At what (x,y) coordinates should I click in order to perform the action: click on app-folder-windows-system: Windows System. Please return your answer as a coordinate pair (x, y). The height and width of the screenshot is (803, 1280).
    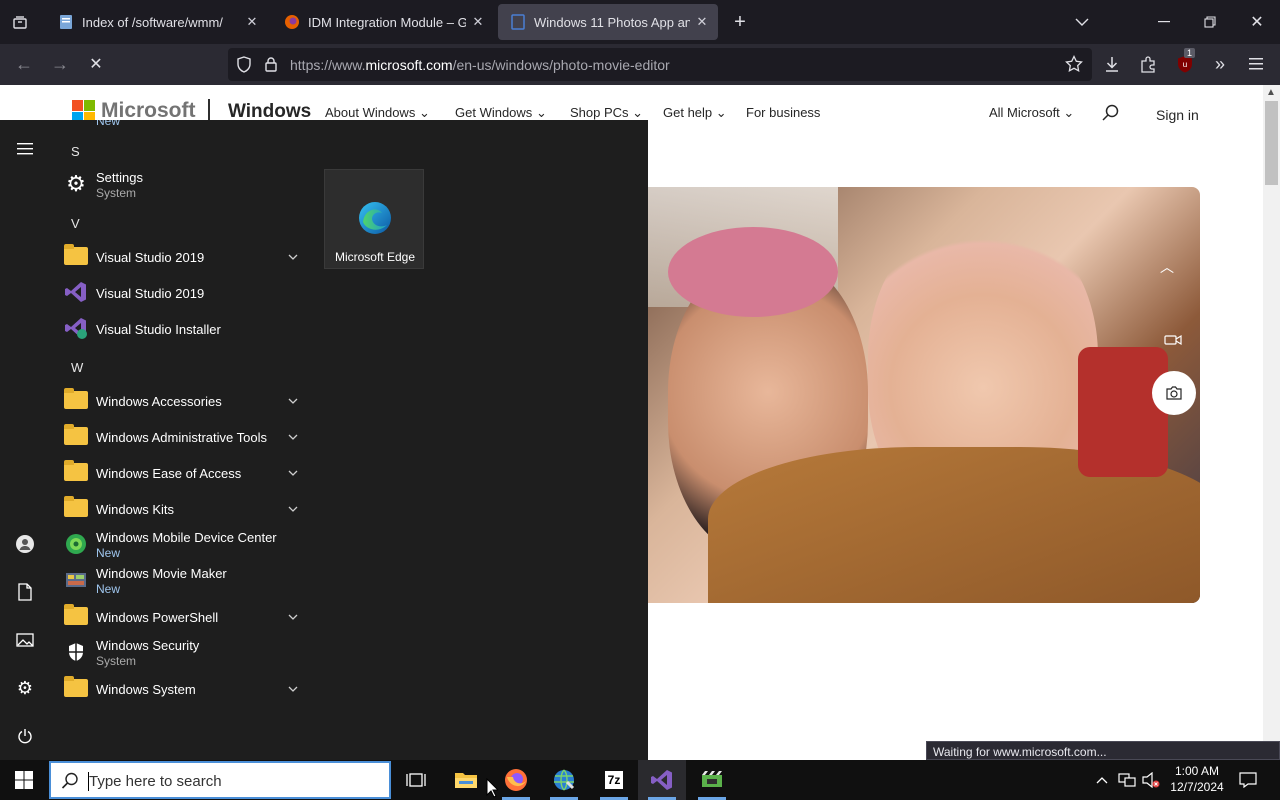
    Looking at the image, I should click on (185, 688).